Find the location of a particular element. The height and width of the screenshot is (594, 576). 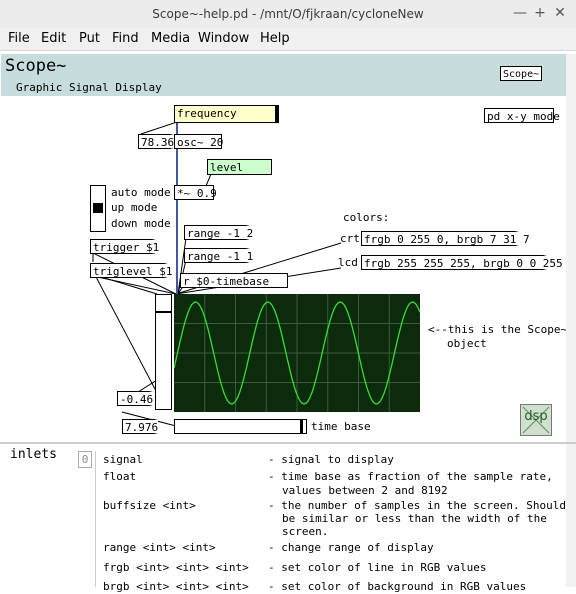

inlet-desc: - set color of line in RGB values is located at coordinates (377, 567).